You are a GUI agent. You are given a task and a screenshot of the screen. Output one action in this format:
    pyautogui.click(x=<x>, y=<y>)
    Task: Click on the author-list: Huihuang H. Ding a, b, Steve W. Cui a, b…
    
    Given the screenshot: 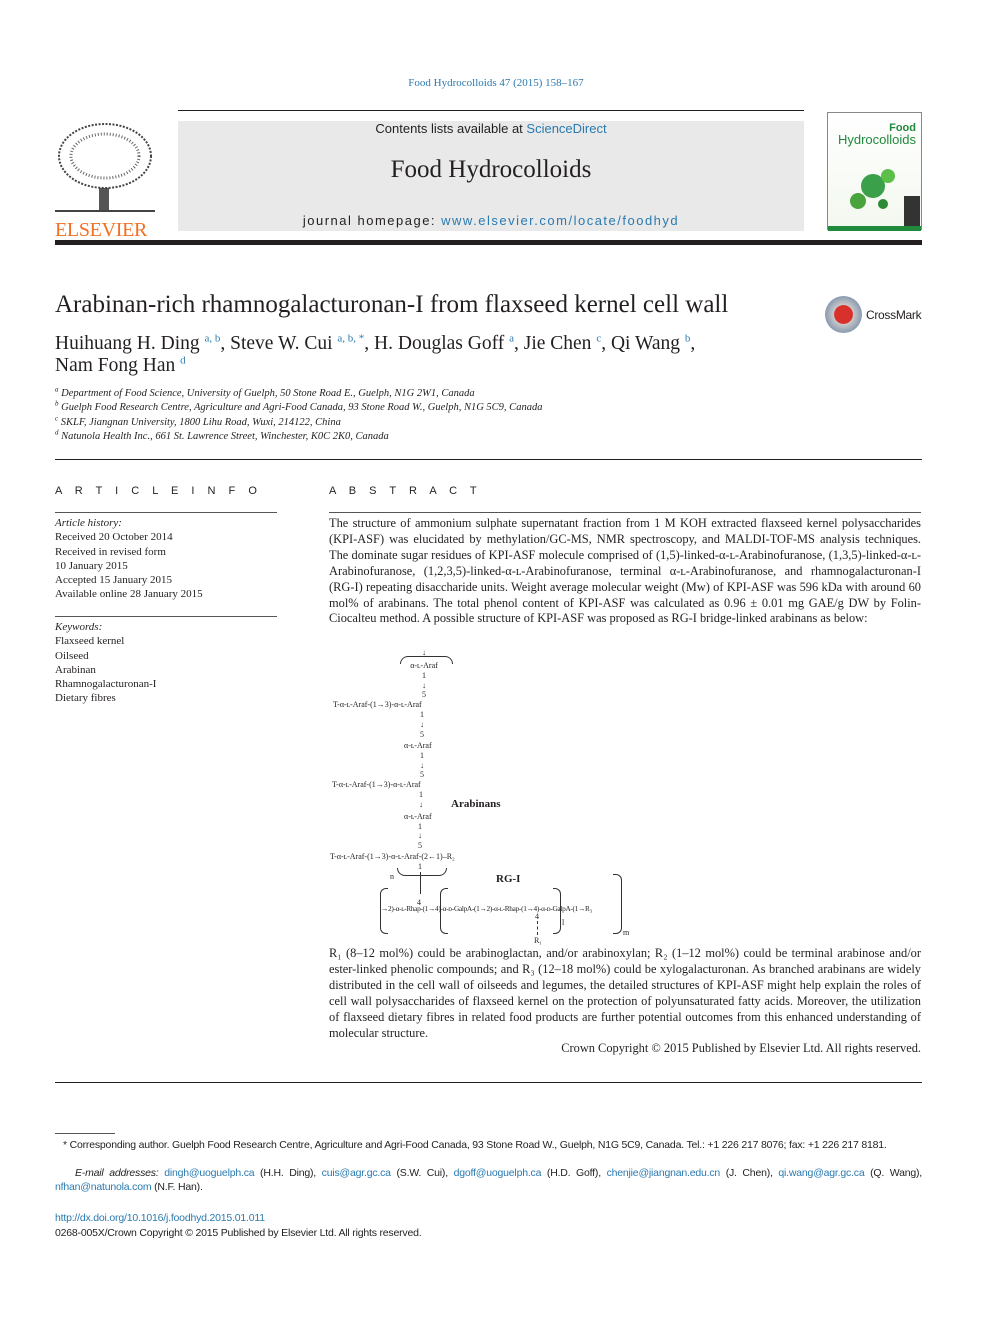 What is the action you would take?
    pyautogui.click(x=375, y=354)
    